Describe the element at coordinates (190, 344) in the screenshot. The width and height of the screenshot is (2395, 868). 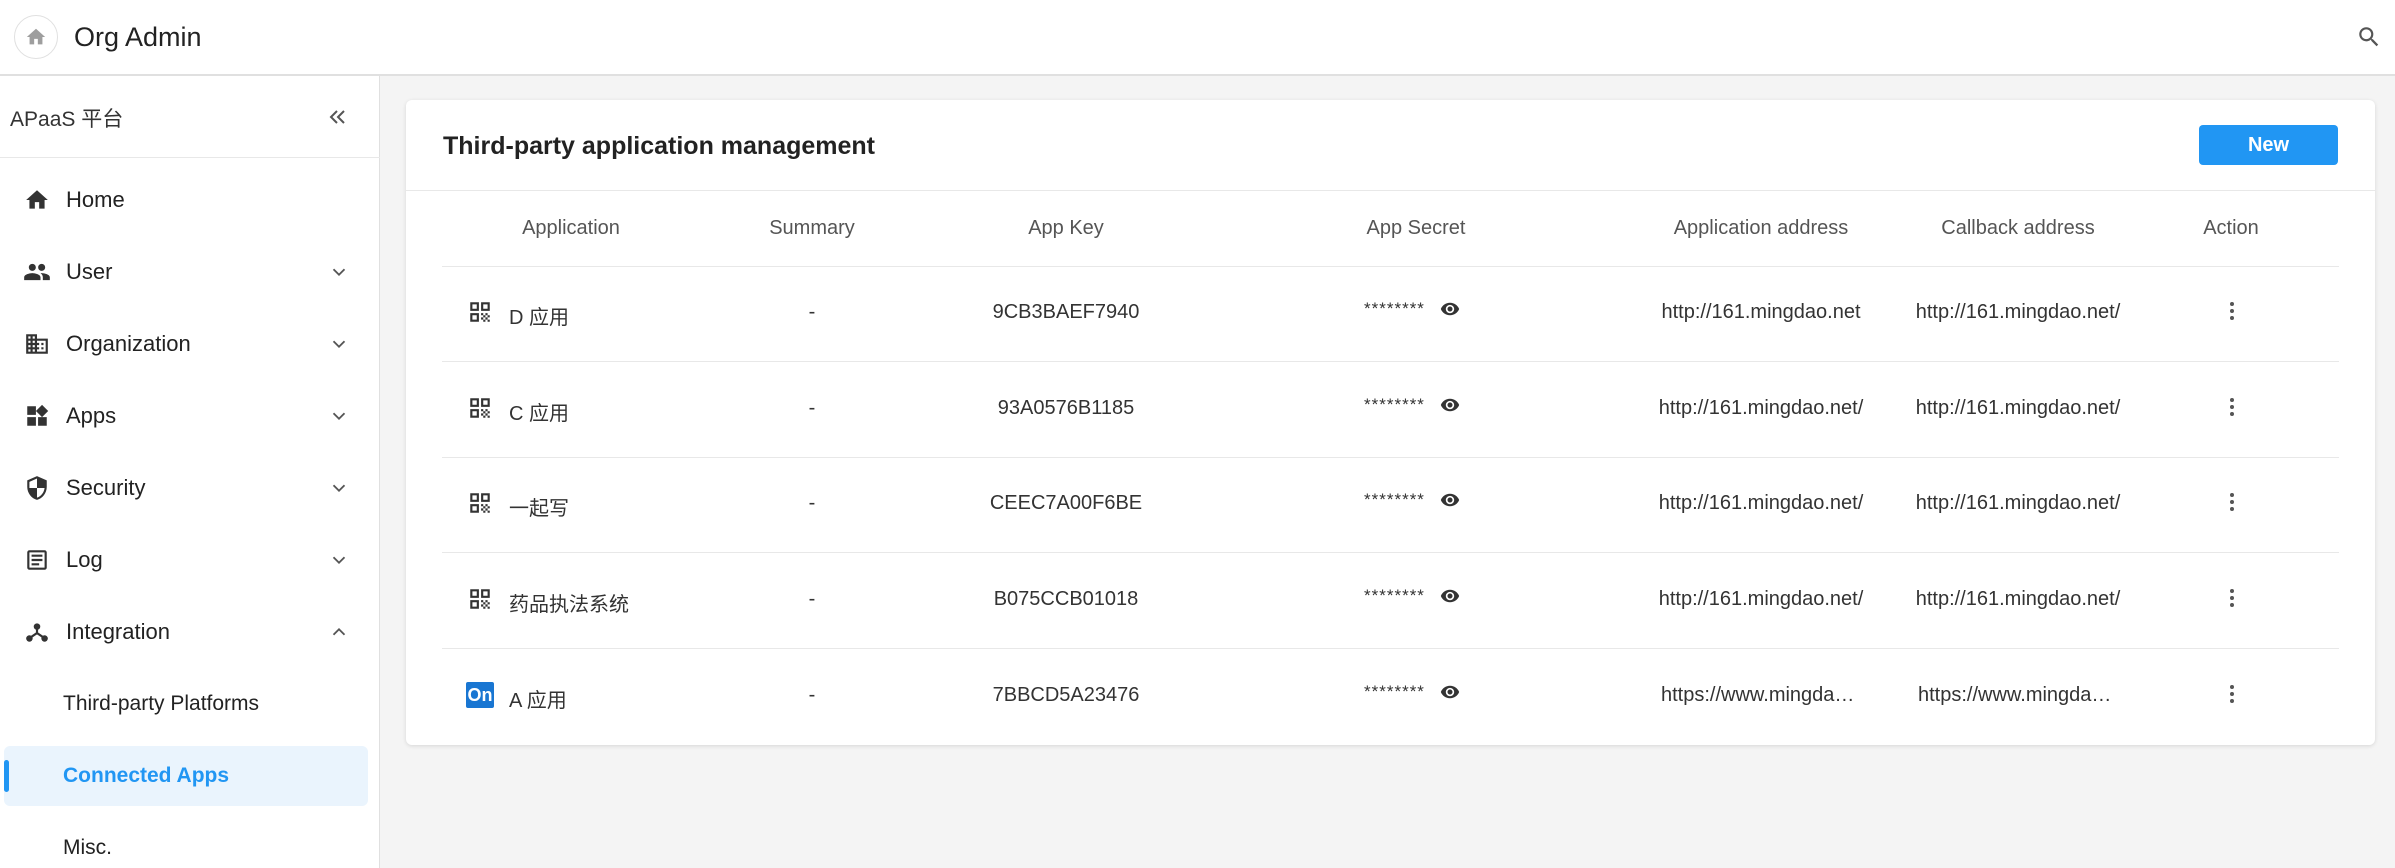
I see `sidebar-item-organization: Organization` at that location.